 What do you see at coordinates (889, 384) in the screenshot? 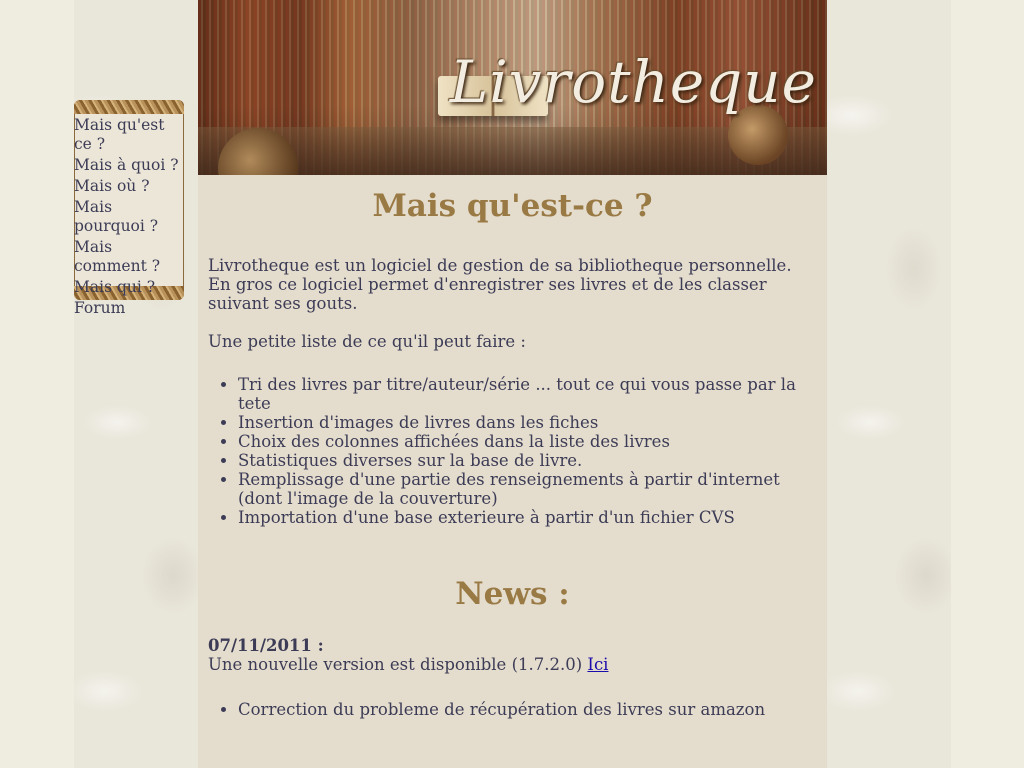
I see `background-paper-right` at bounding box center [889, 384].